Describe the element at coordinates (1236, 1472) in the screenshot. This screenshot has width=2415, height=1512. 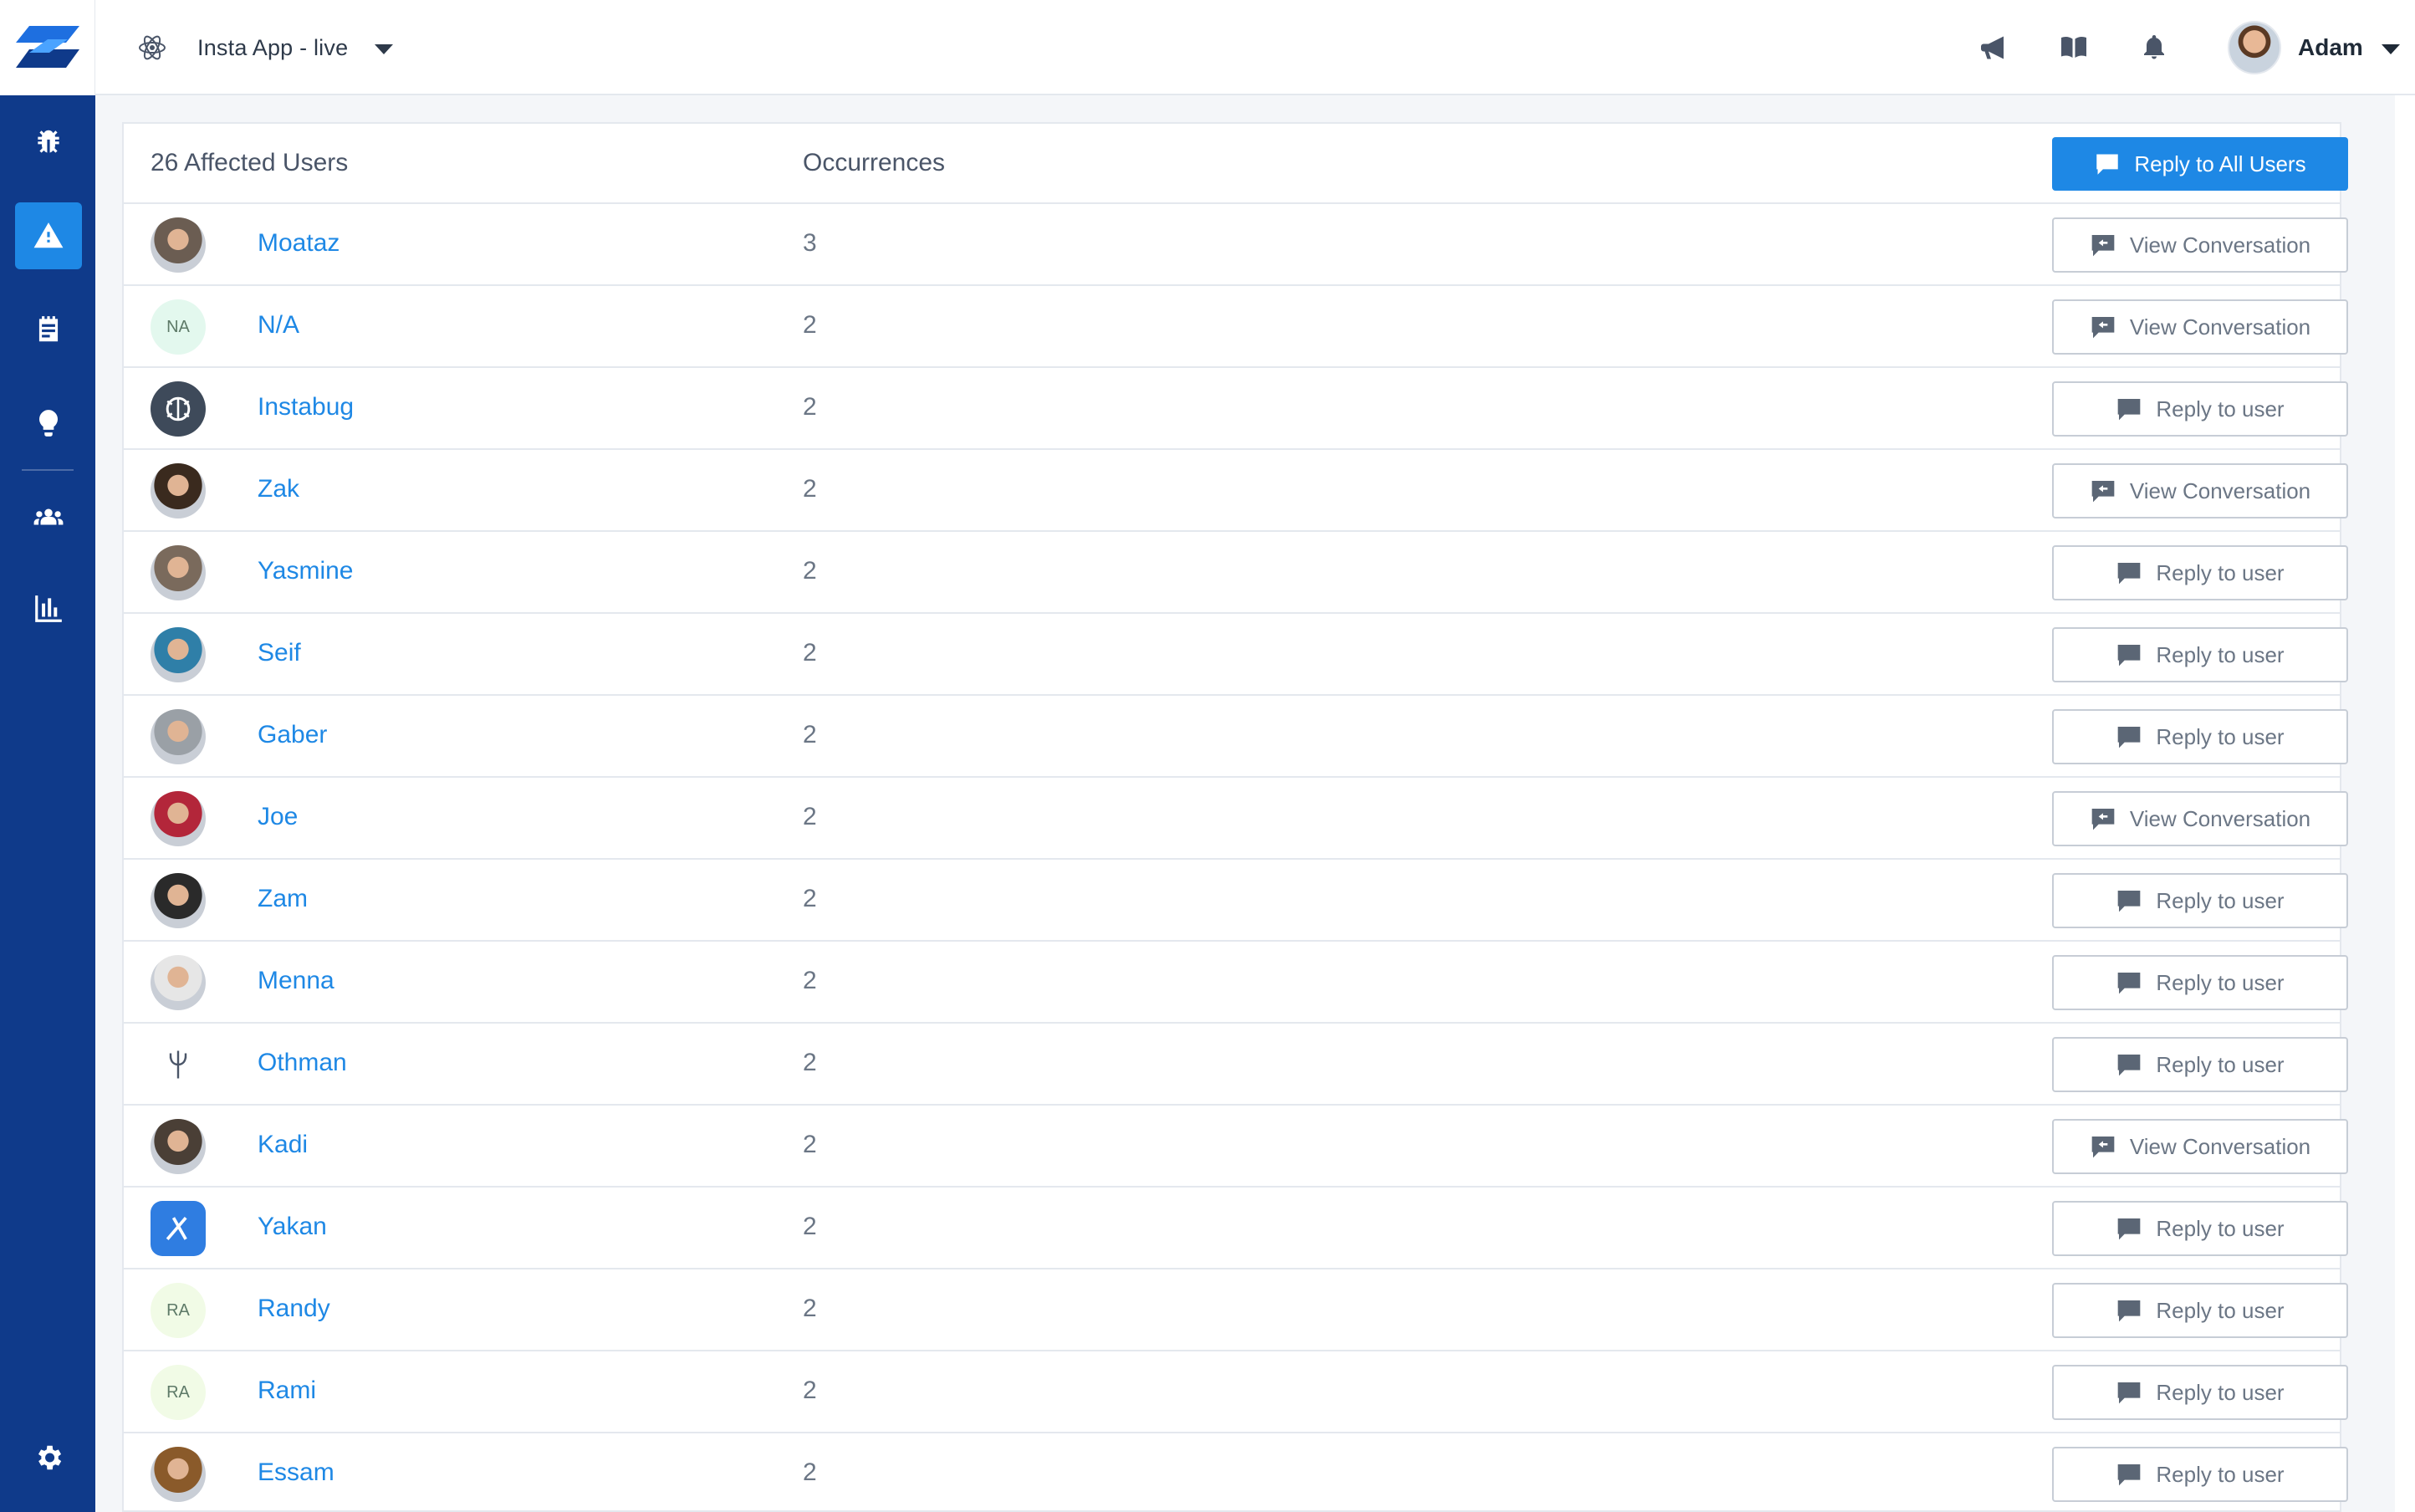
I see `table-row: Essam 2 Reply to user` at that location.